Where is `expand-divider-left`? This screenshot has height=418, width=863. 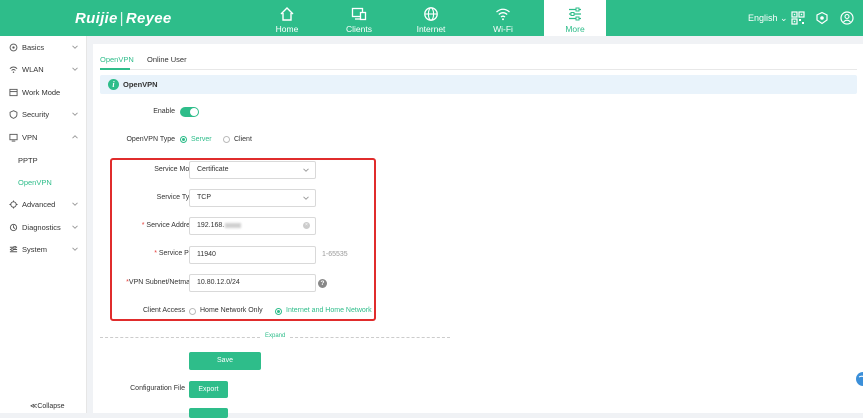
expand-divider-left is located at coordinates (180, 337).